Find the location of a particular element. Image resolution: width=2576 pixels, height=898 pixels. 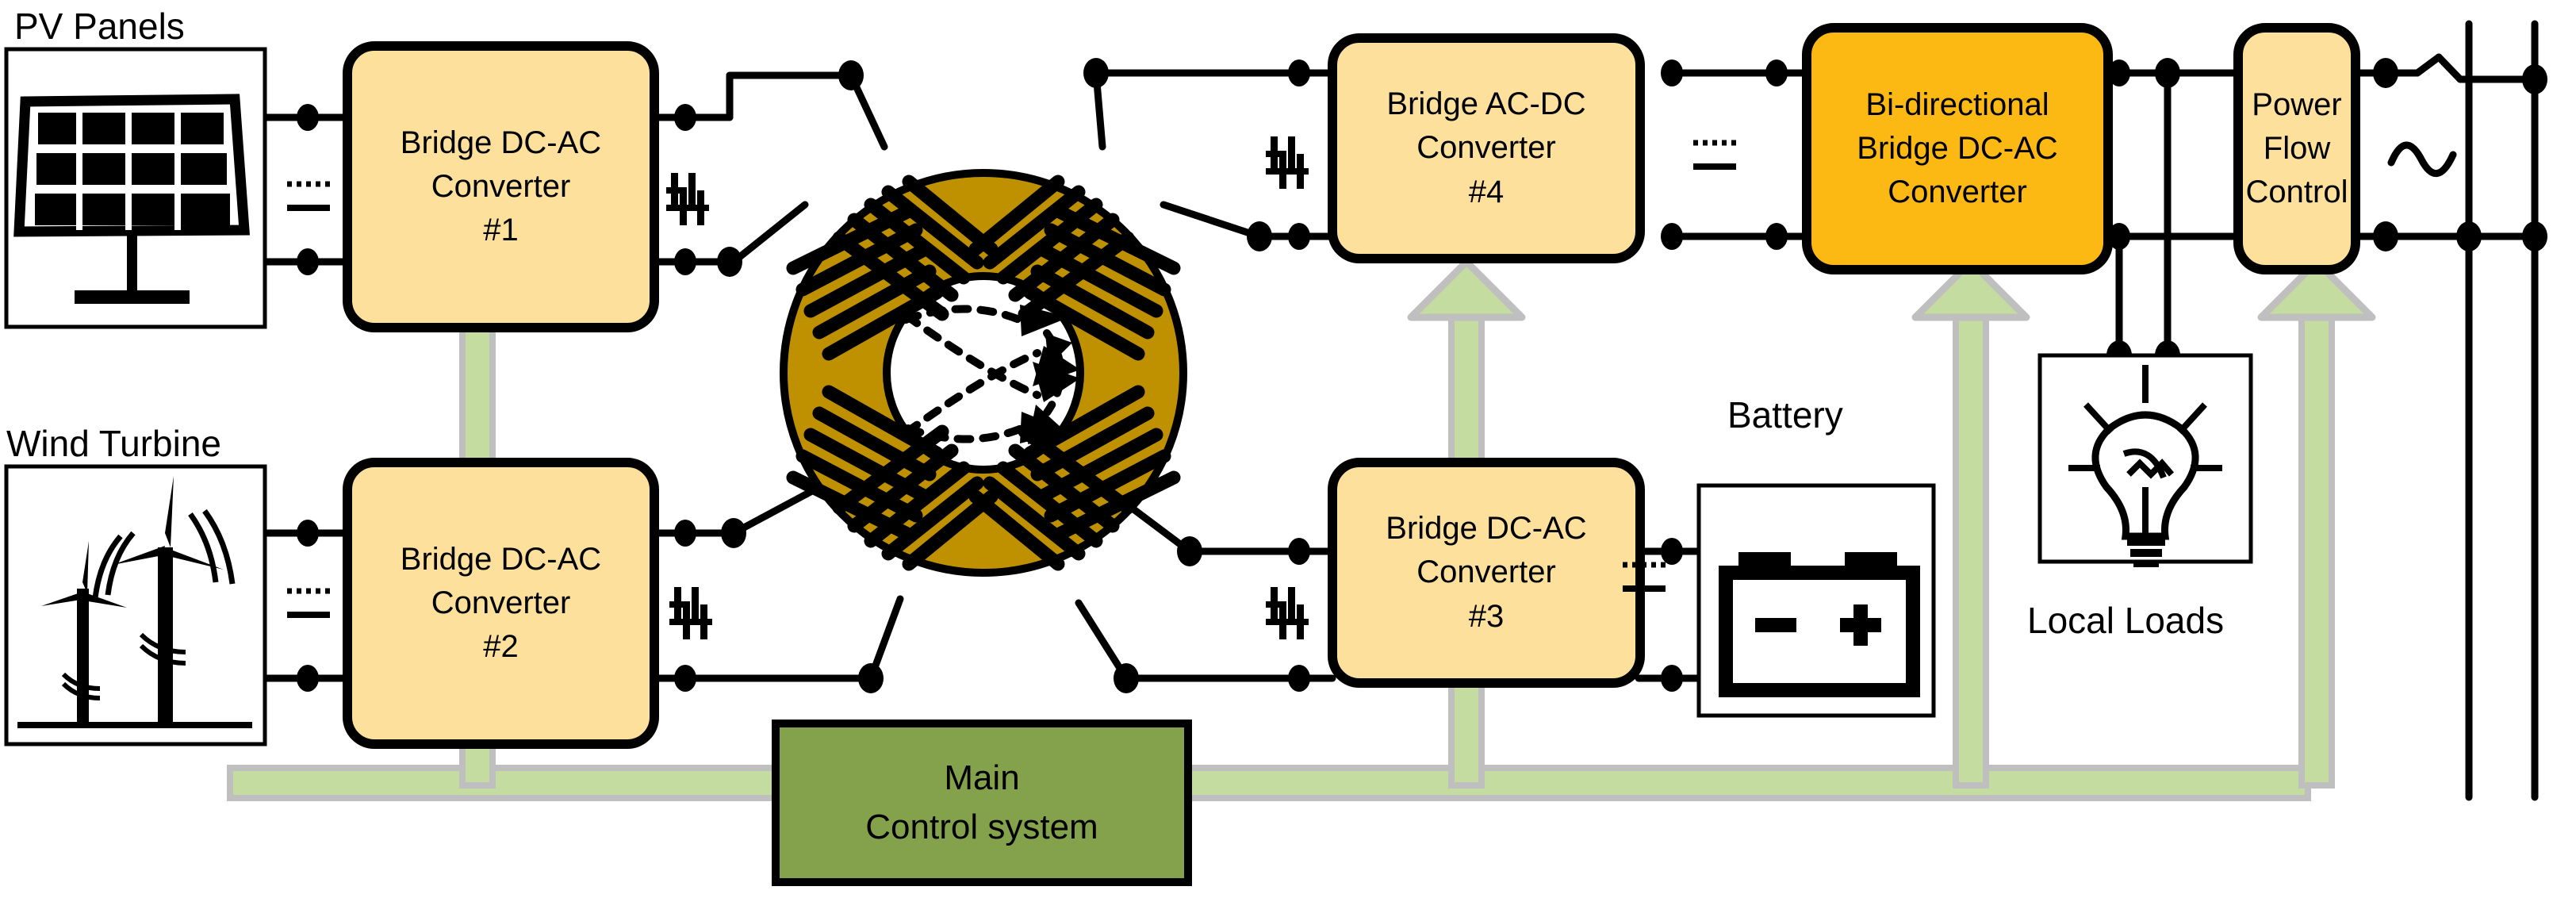

block-conv1: Bridge DC-AC Converter #1 is located at coordinates (501, 187).